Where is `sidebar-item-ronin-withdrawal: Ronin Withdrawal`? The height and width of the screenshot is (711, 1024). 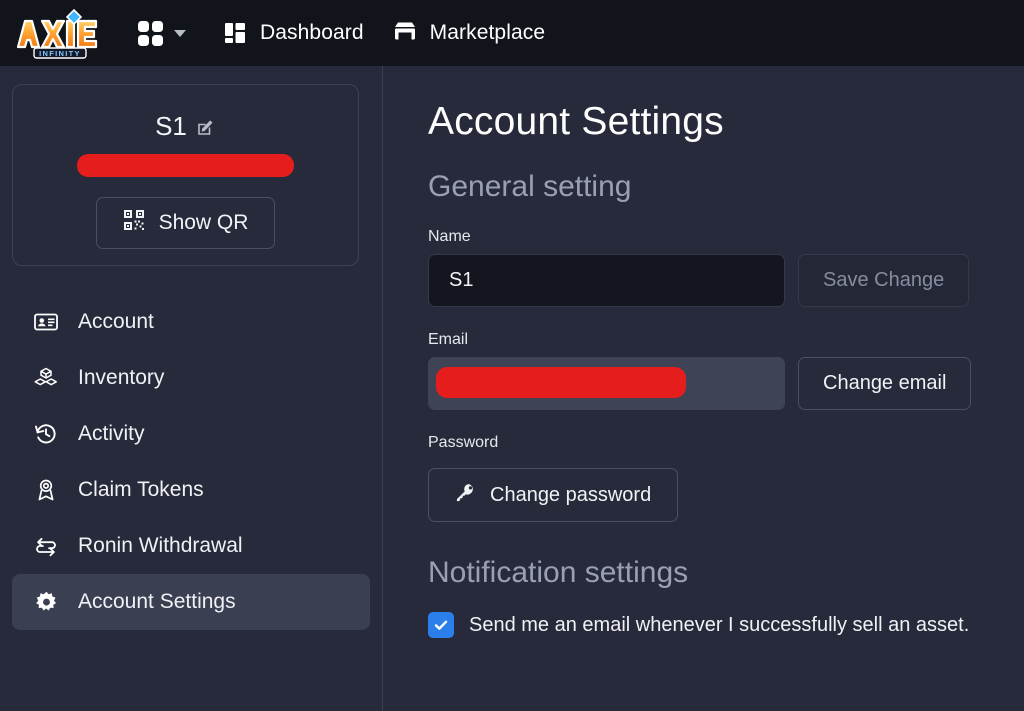 sidebar-item-ronin-withdrawal: Ronin Withdrawal is located at coordinates (191, 546).